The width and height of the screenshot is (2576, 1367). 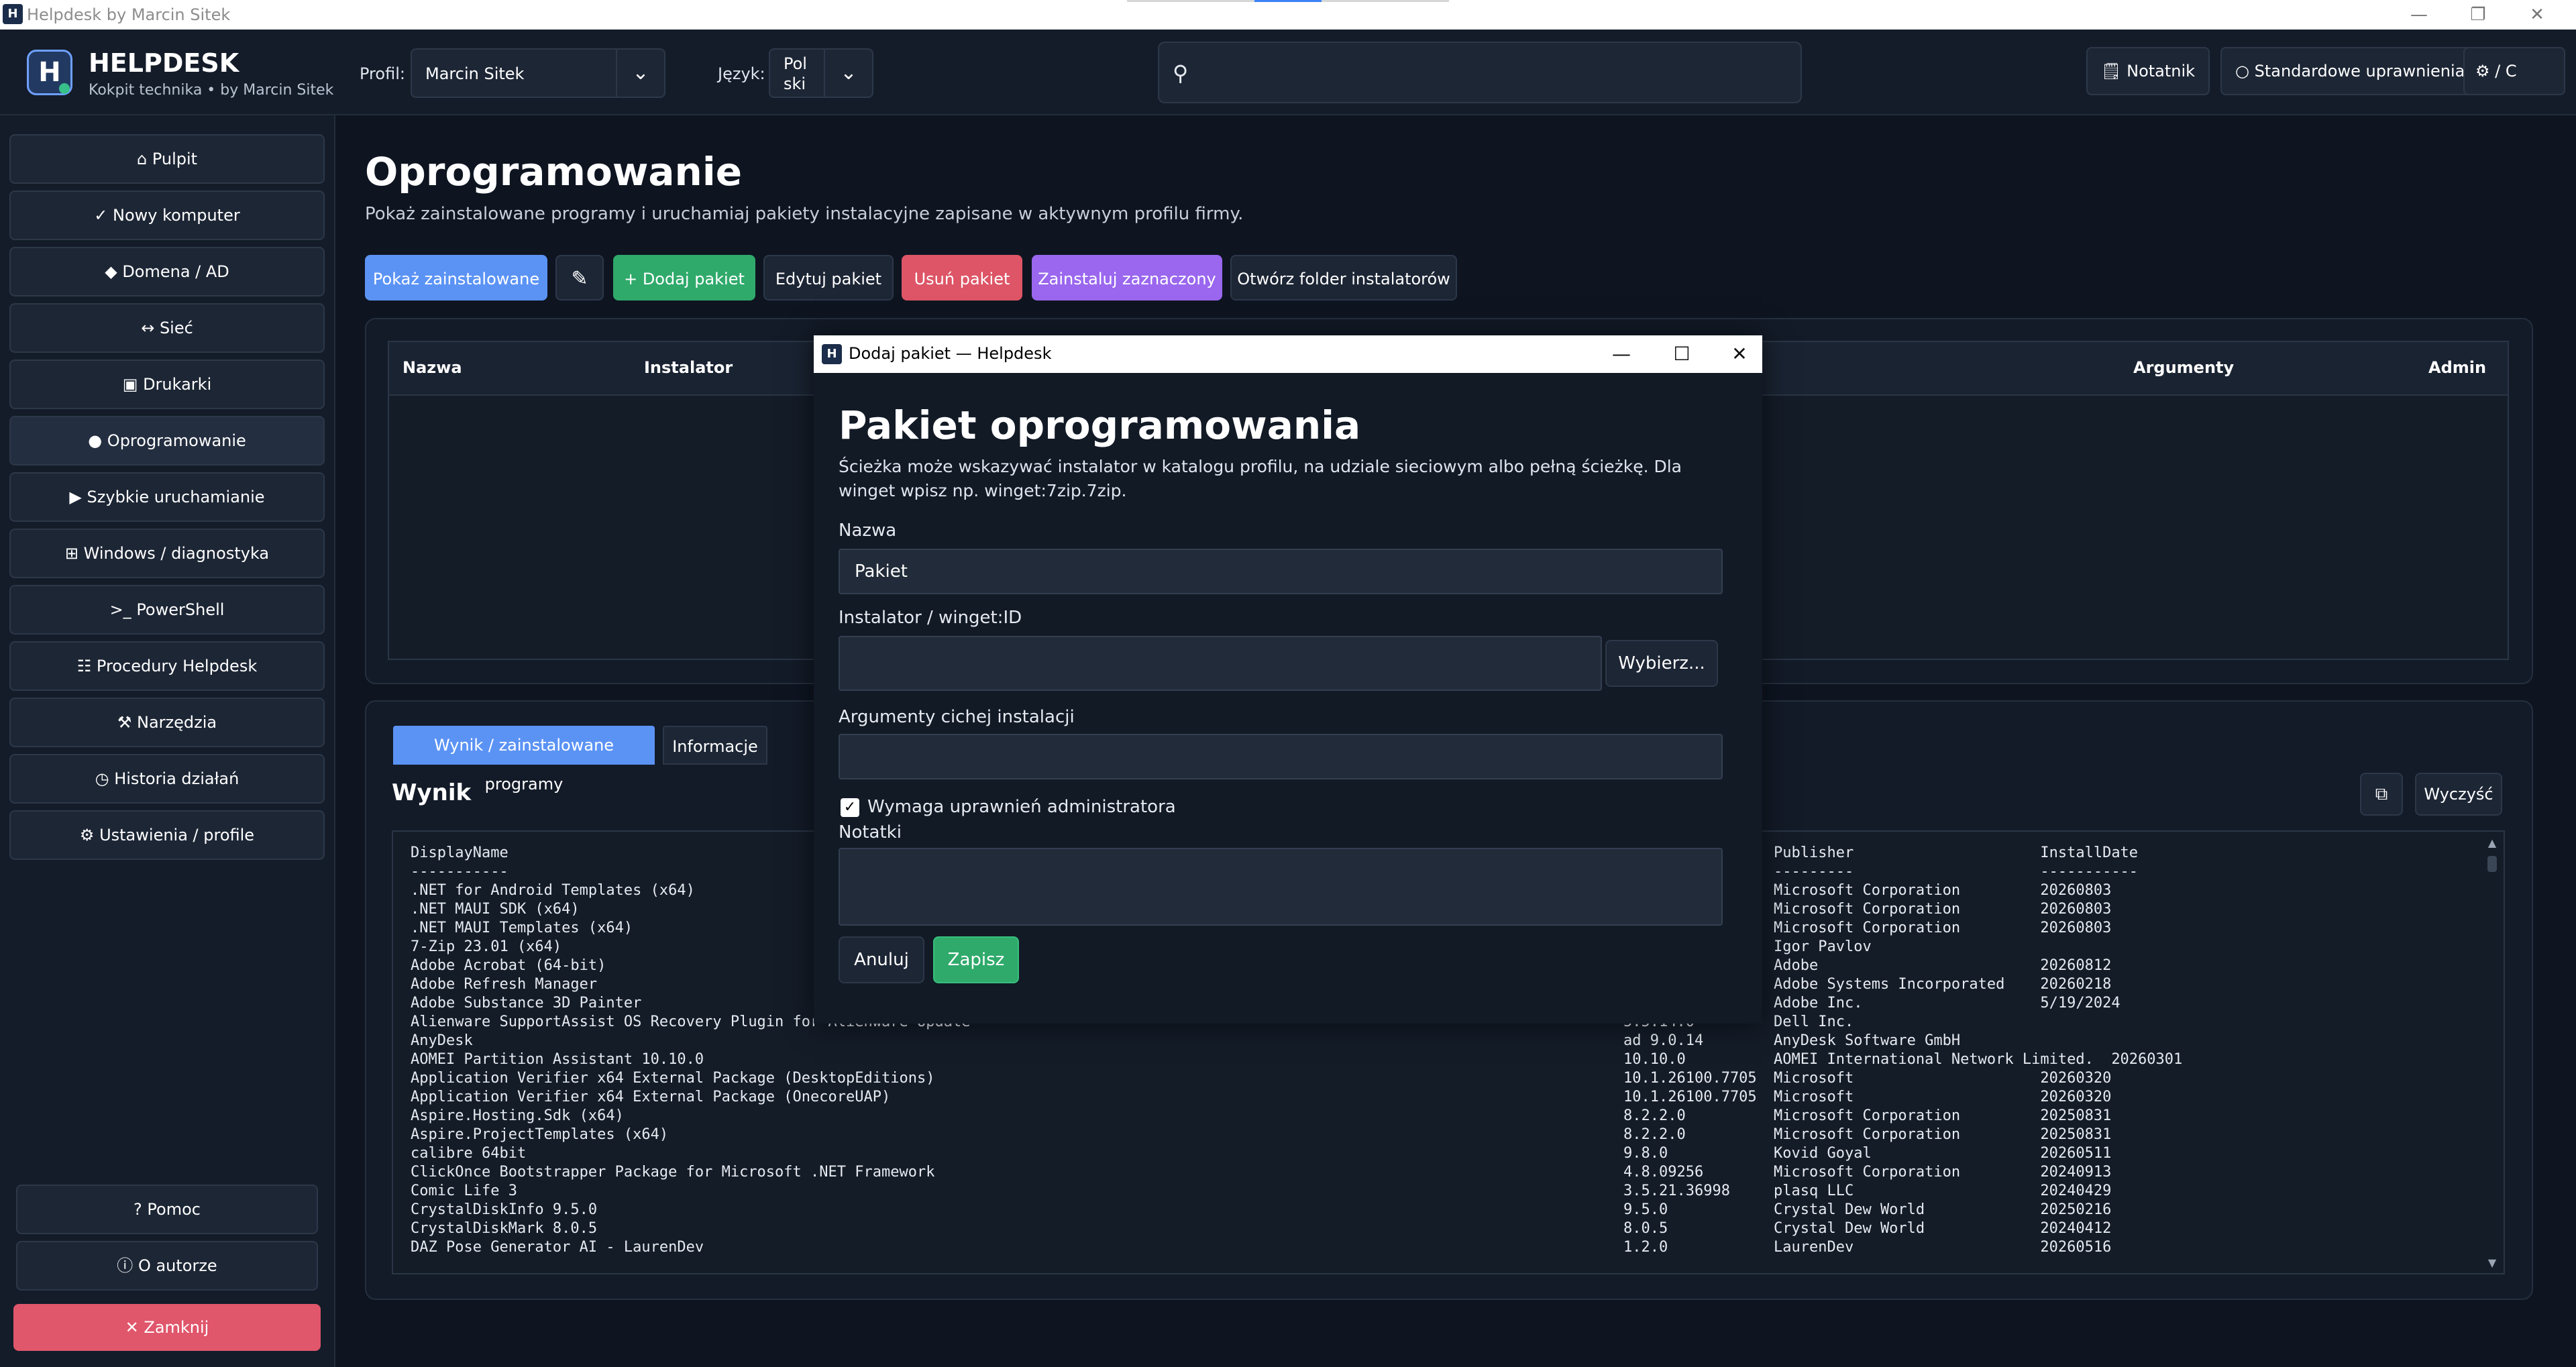 What do you see at coordinates (167, 554) in the screenshot?
I see `sidebar-item-windows-diagnostics: ⊞ Windows / diagnostyka` at bounding box center [167, 554].